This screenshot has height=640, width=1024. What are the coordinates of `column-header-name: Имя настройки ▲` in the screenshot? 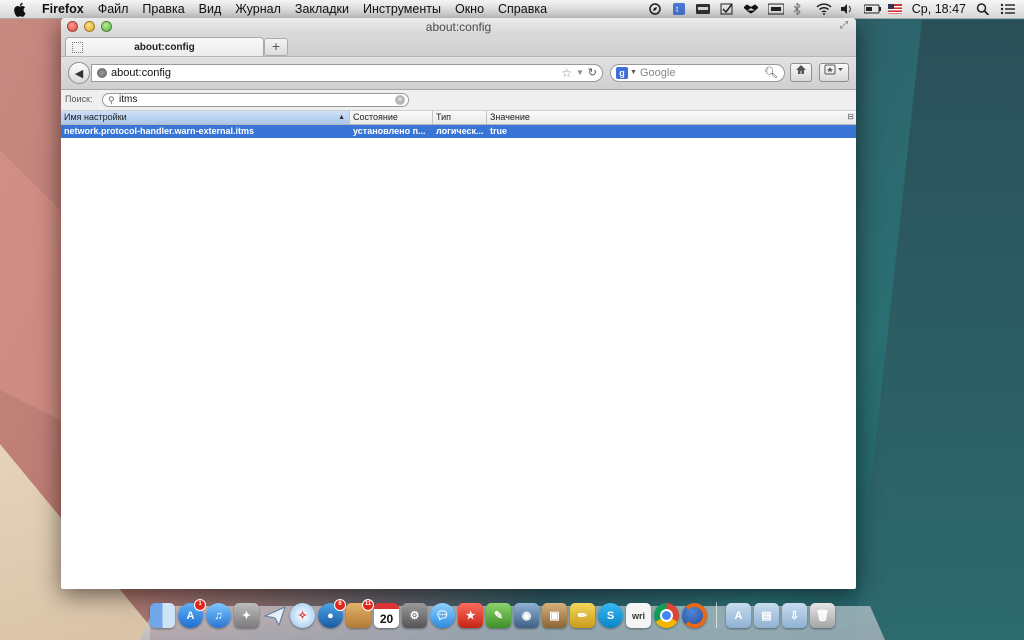 It's located at (205, 117).